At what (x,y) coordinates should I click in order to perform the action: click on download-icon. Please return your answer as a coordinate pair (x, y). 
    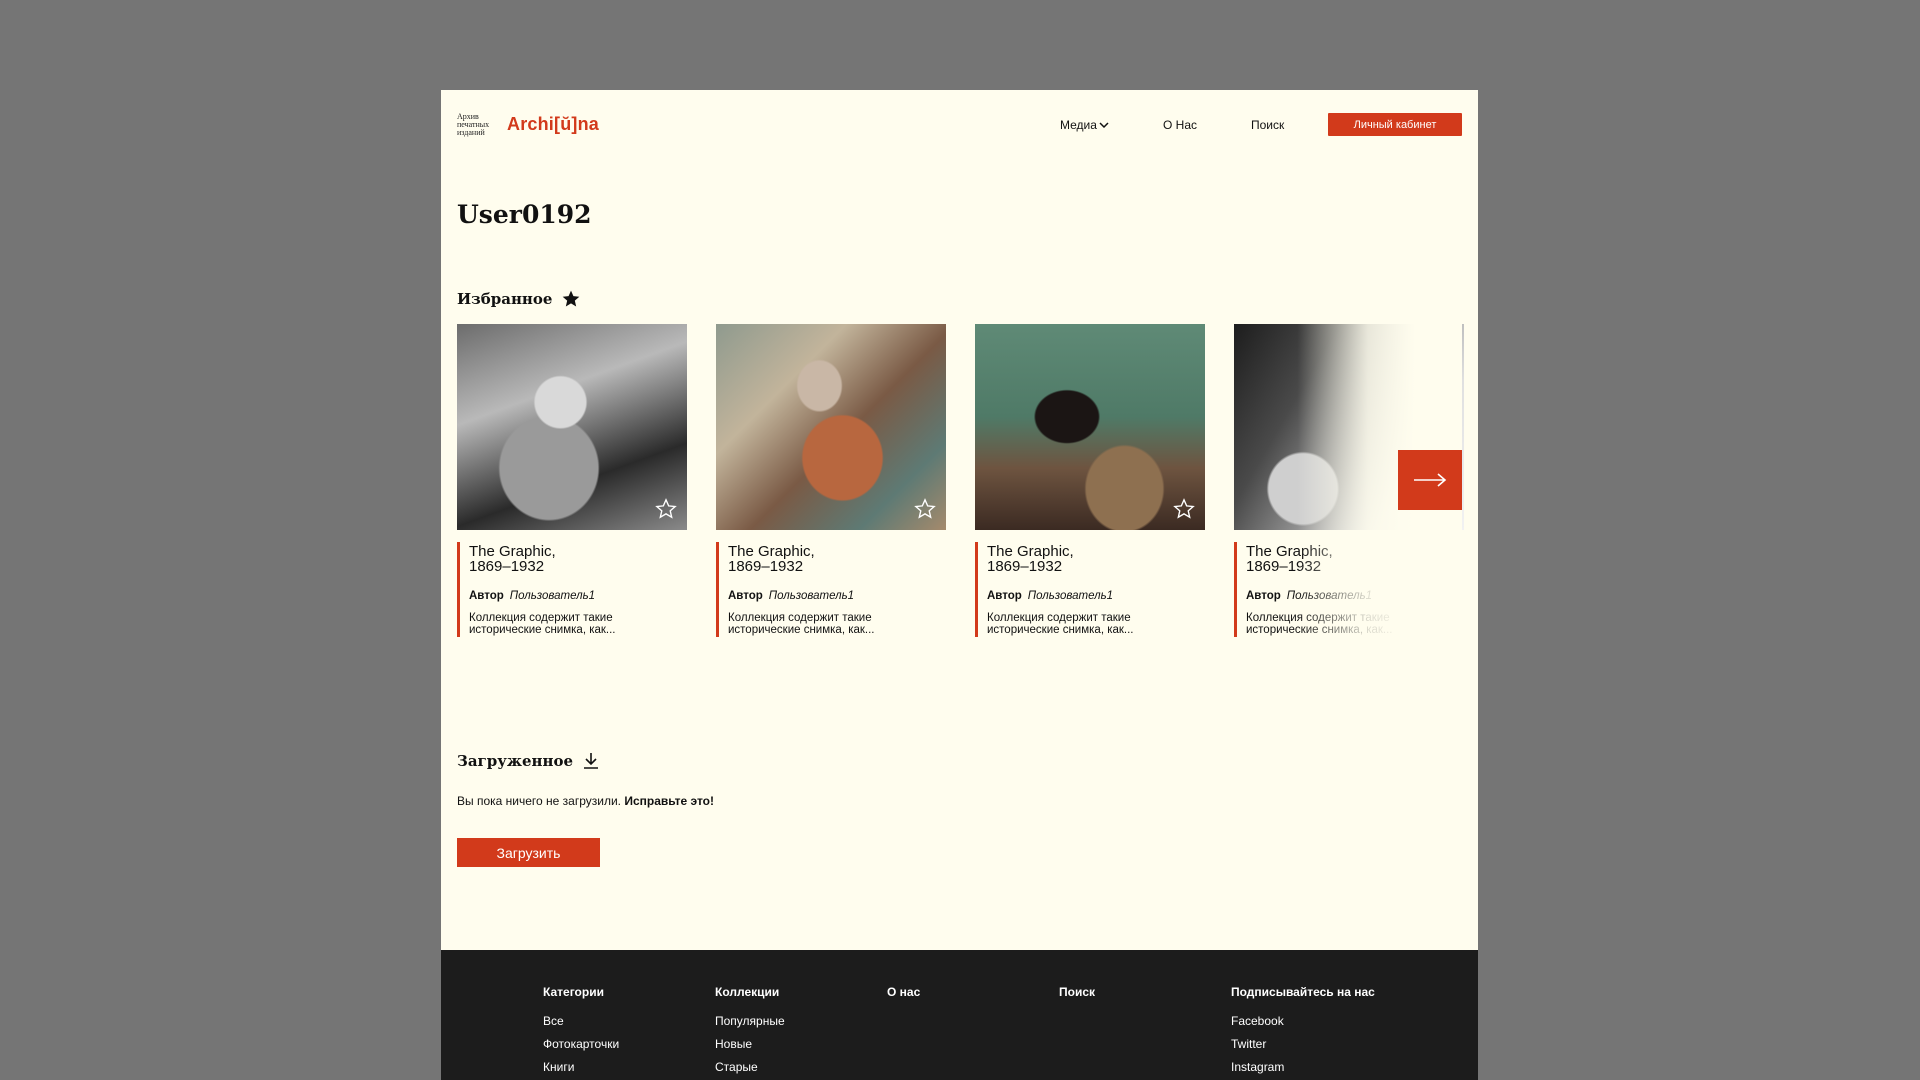
    Looking at the image, I should click on (591, 761).